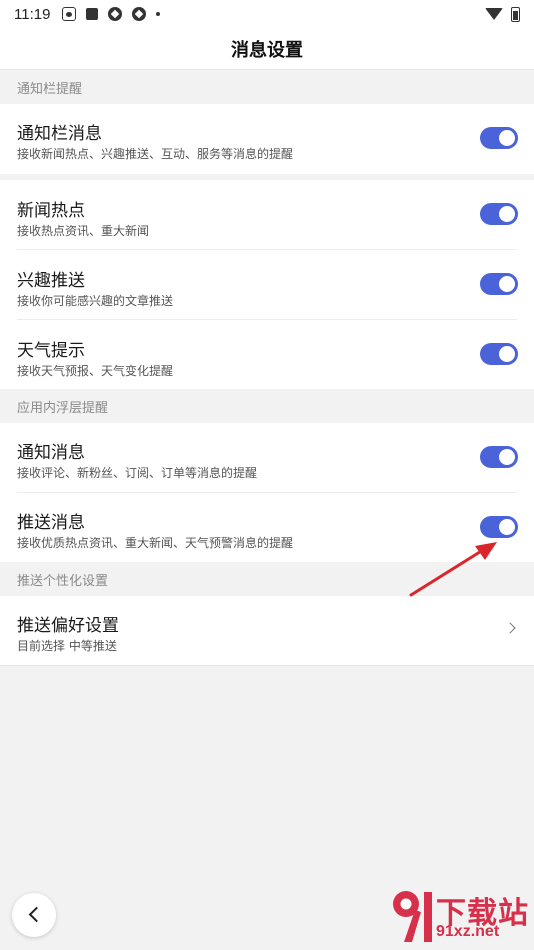  I want to click on row-title: 推送消息, so click(51, 523).